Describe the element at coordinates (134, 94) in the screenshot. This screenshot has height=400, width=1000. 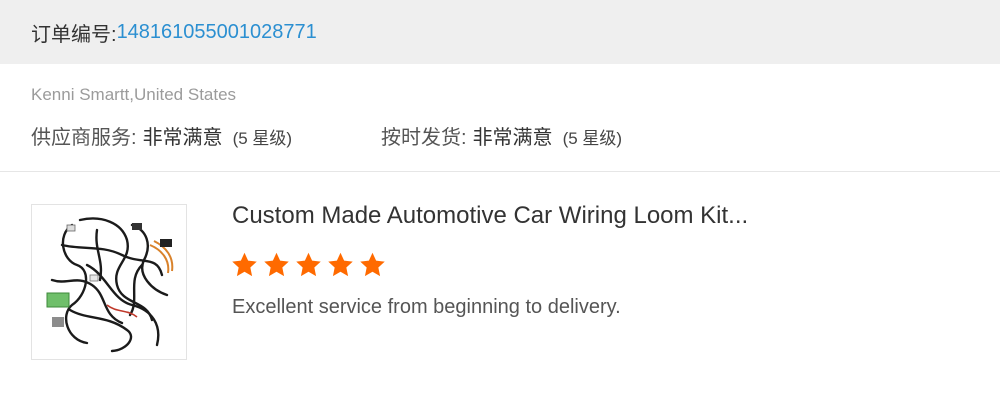
I see `buyer-name-country: Kenni Smartt,United States` at that location.